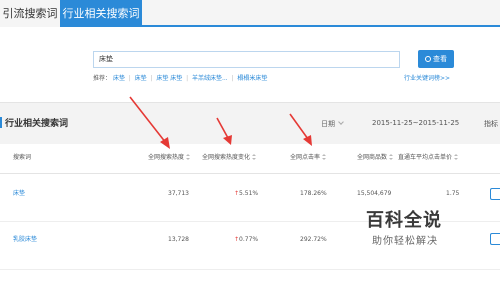 This screenshot has height=281, width=500. I want to click on tab-industry-search-terms: 行业相关搜索词, so click(101, 13).